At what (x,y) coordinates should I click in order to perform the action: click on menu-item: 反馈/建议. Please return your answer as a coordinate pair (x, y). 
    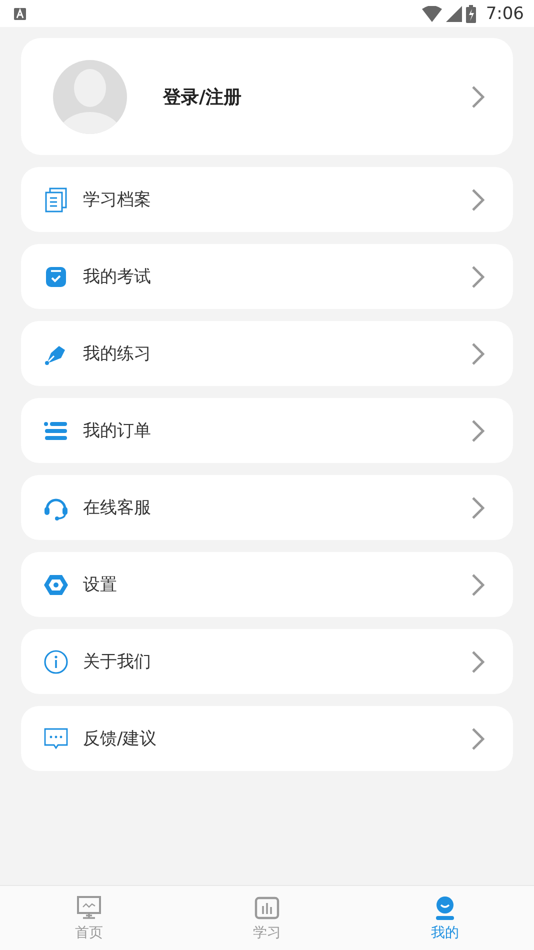
    Looking at the image, I should click on (267, 738).